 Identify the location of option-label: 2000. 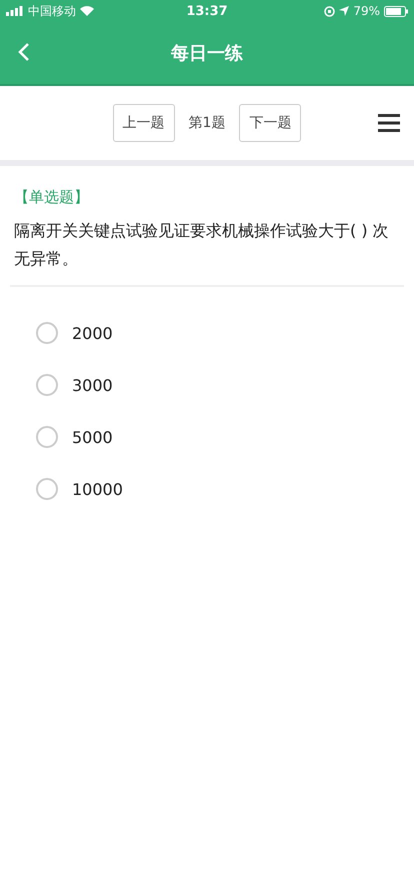
(92, 333).